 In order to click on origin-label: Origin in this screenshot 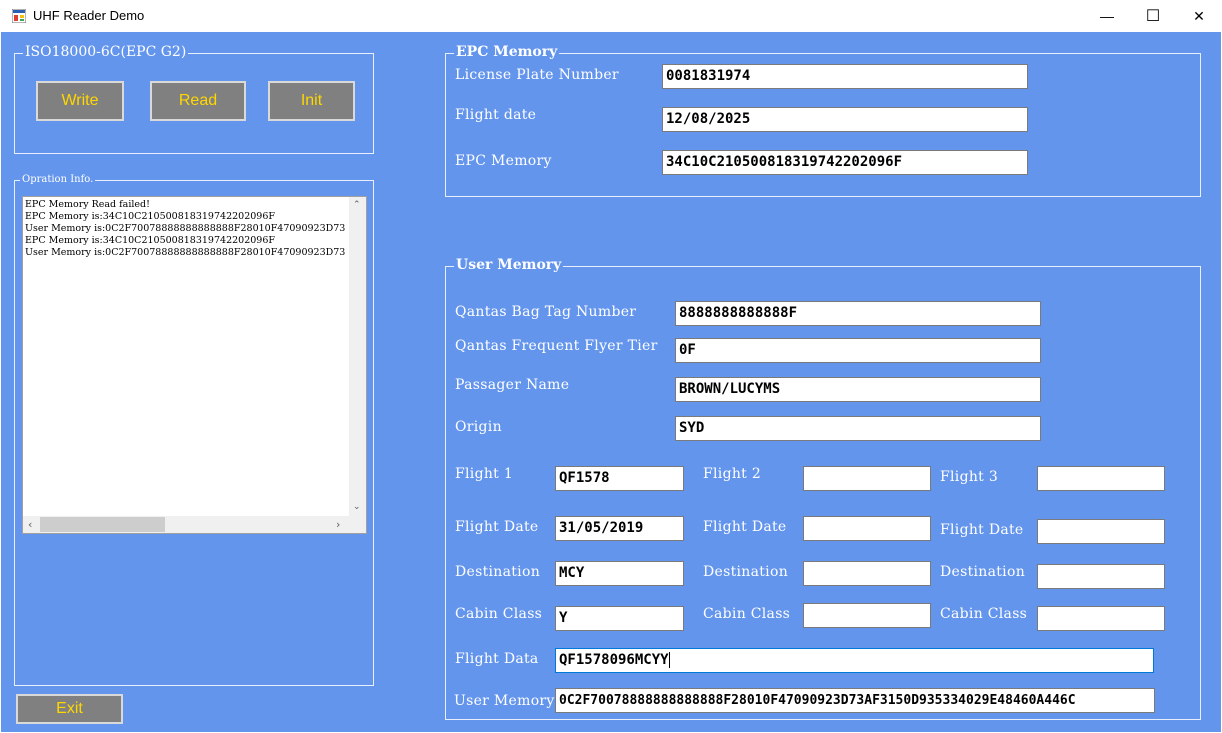, I will do `click(478, 427)`.